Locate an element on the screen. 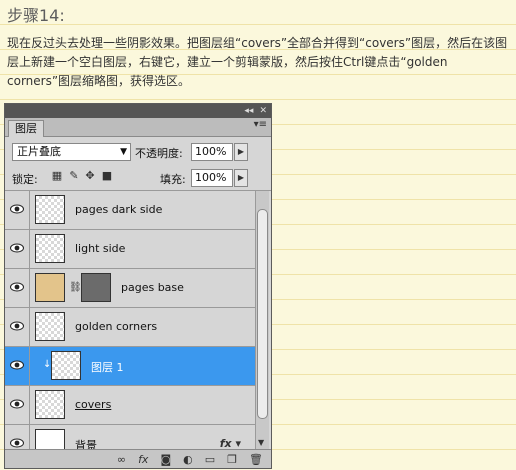 The image size is (516, 470). layer-row: 背景 fx ▾ is located at coordinates (130, 437).